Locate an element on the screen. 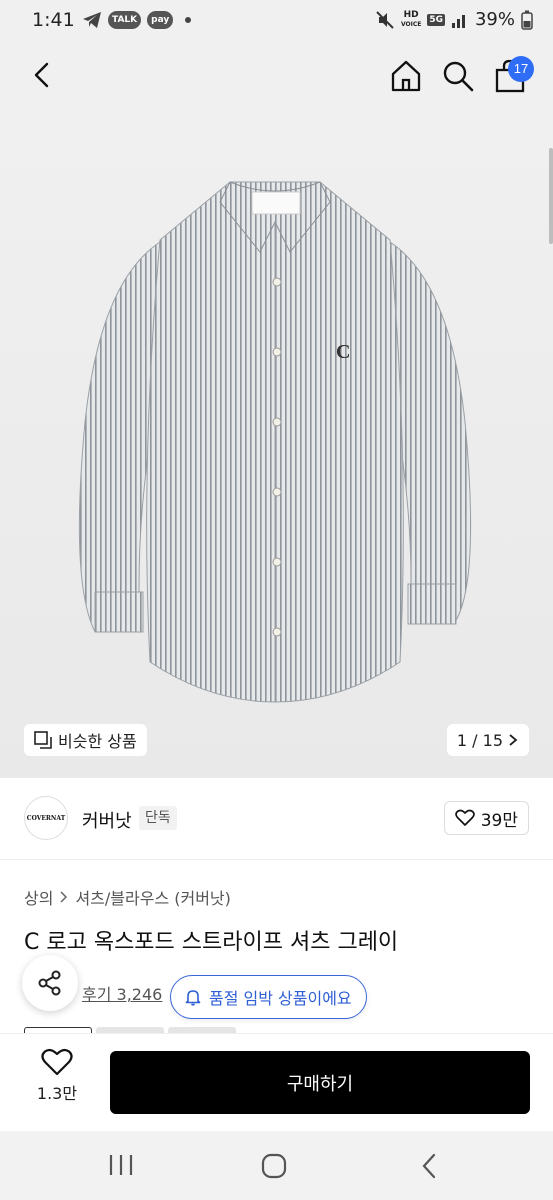 The height and width of the screenshot is (1200, 553). mute-icon is located at coordinates (385, 19).